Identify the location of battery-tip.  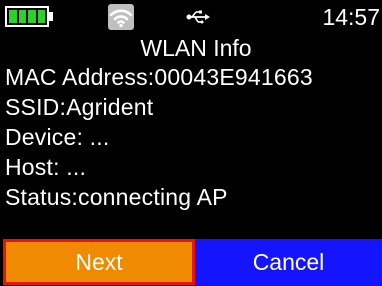
(51, 16).